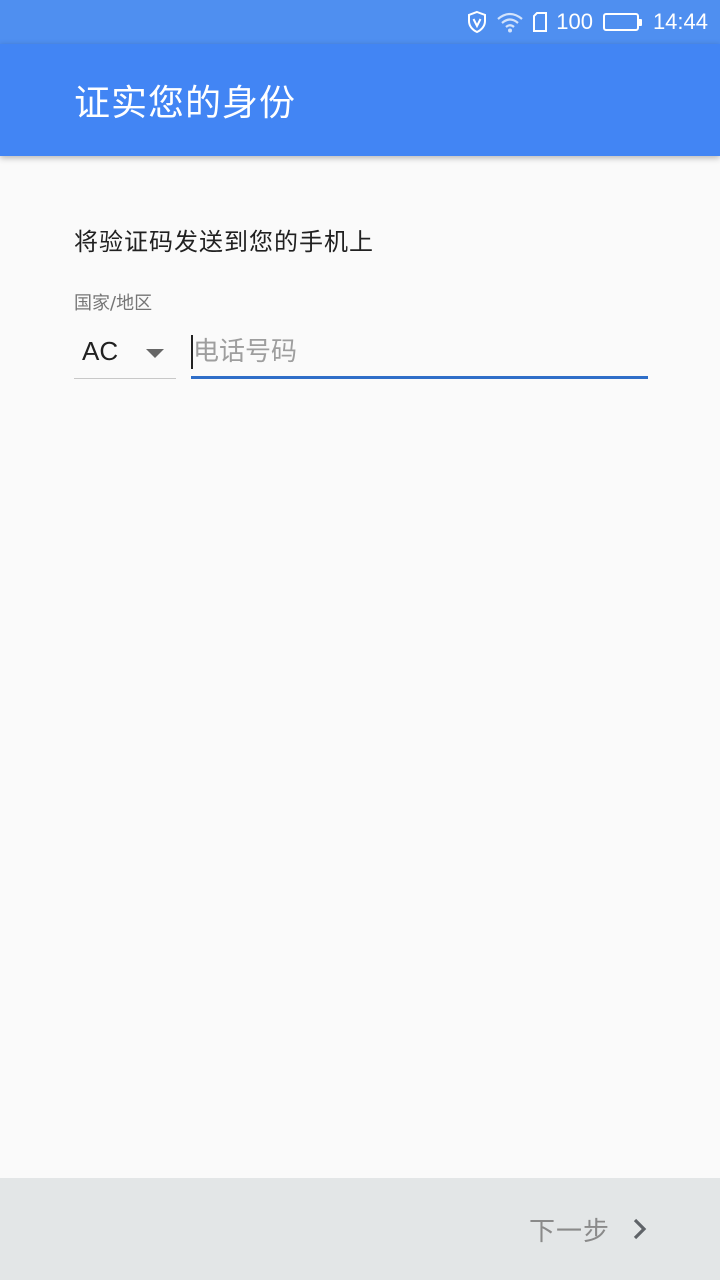 This screenshot has width=720, height=1280. What do you see at coordinates (360, 22) in the screenshot?
I see `status-bar: 100 14:44` at bounding box center [360, 22].